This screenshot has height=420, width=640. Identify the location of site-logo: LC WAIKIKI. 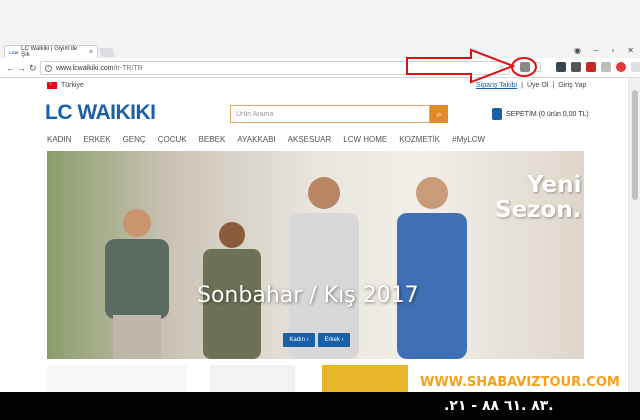
(100, 113).